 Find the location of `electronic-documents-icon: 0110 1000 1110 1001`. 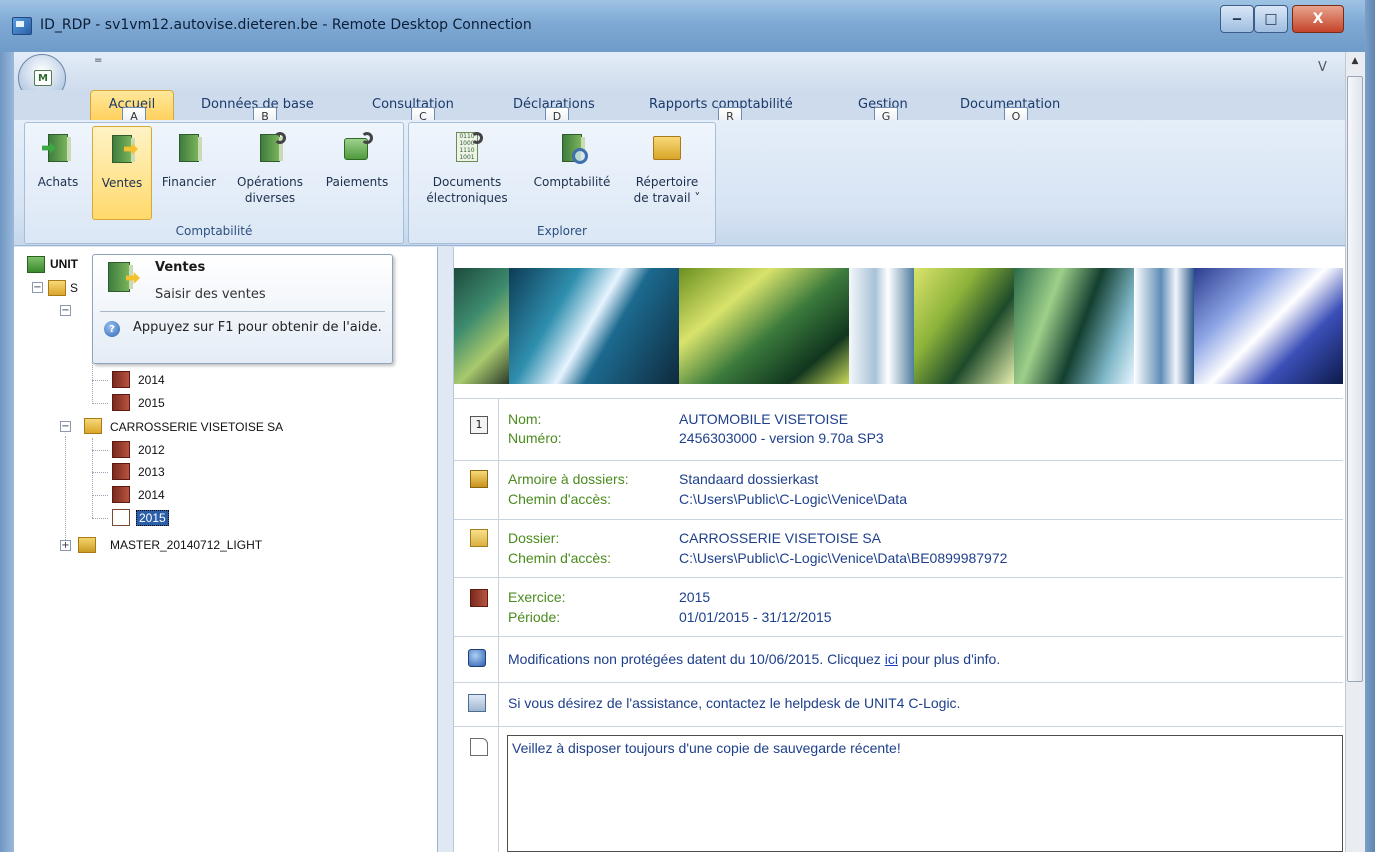

electronic-documents-icon: 0110 1000 1110 1001 is located at coordinates (467, 148).